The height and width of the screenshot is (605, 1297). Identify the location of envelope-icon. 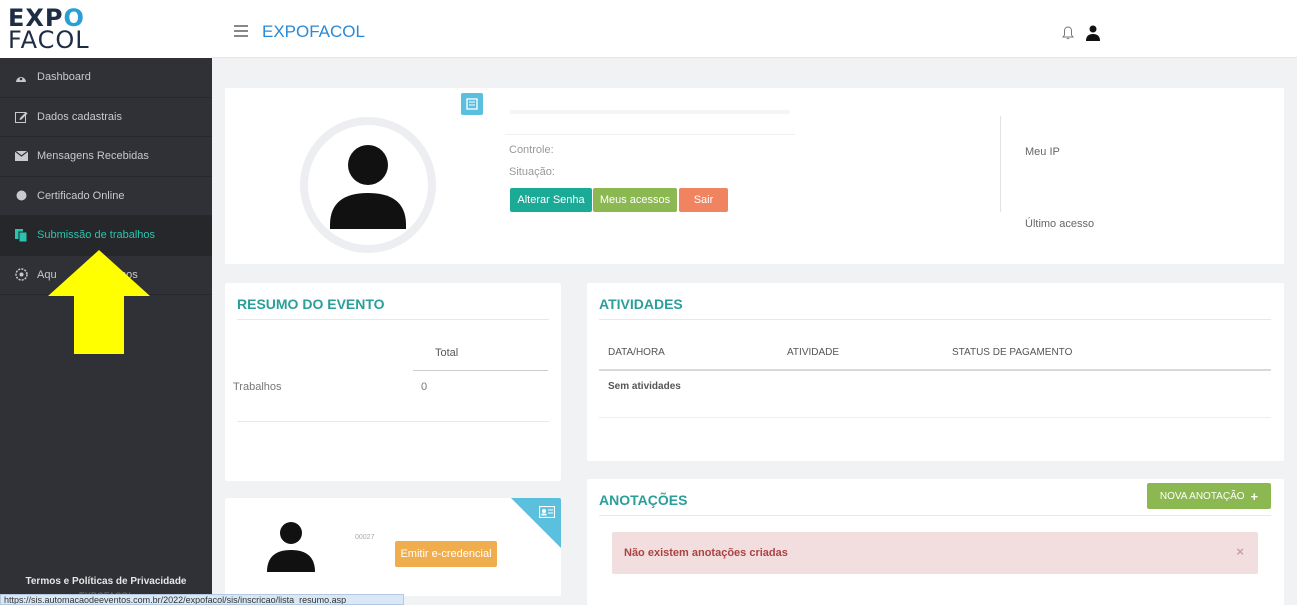
(21, 156).